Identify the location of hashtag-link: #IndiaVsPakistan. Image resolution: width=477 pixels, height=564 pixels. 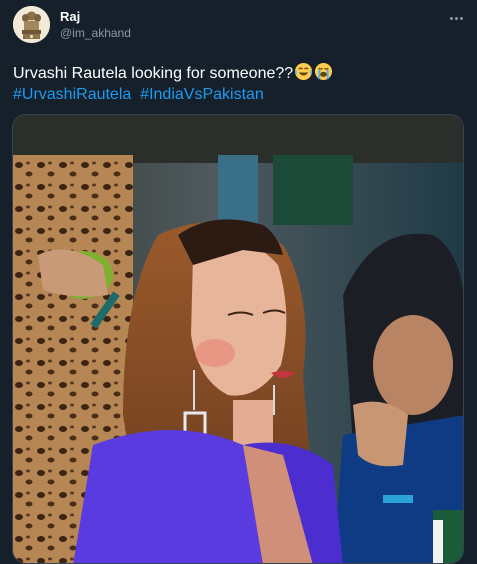
(202, 94).